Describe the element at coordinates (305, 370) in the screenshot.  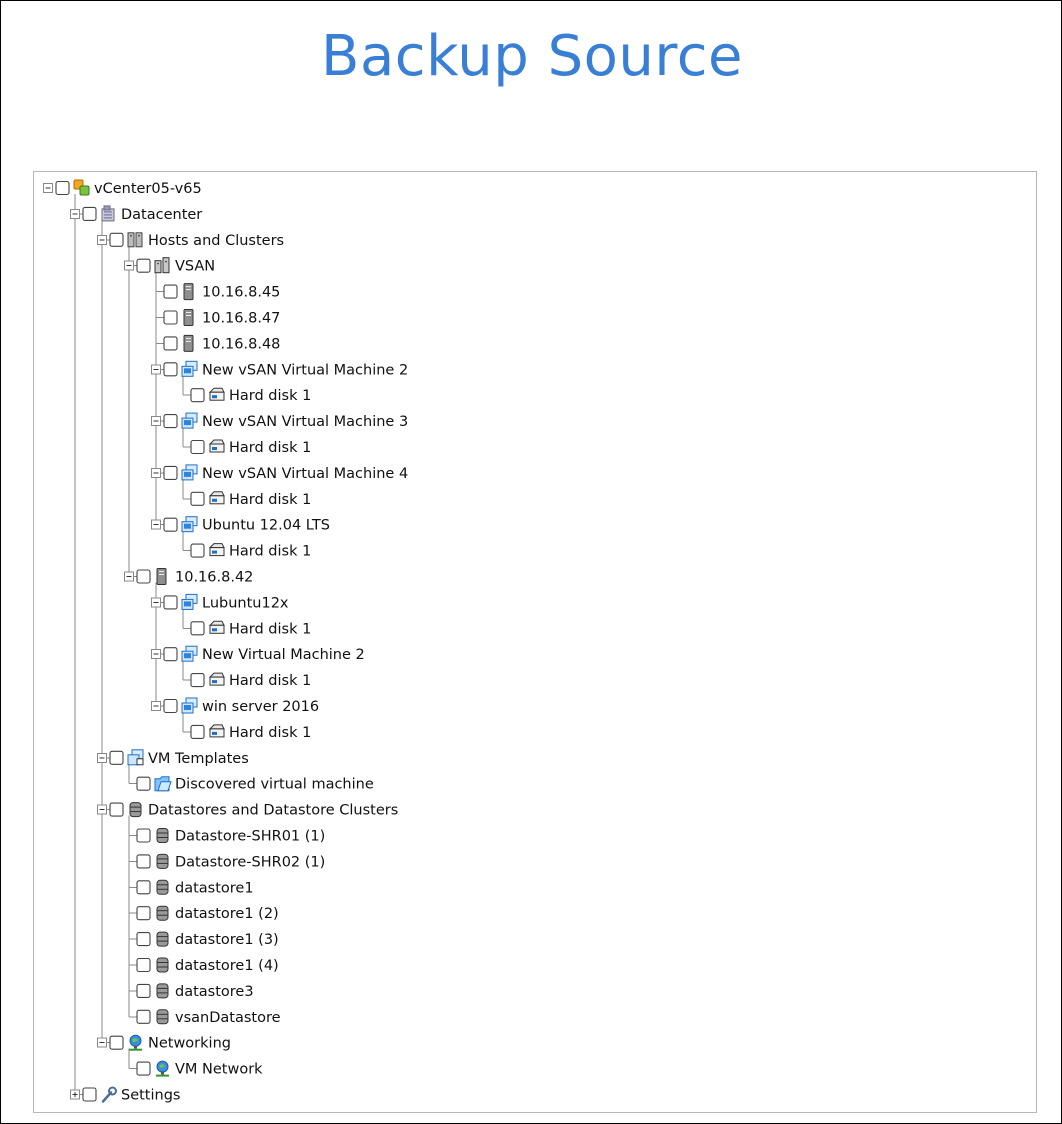
I see `node-label: New vSAN Virtual Machine 2` at that location.